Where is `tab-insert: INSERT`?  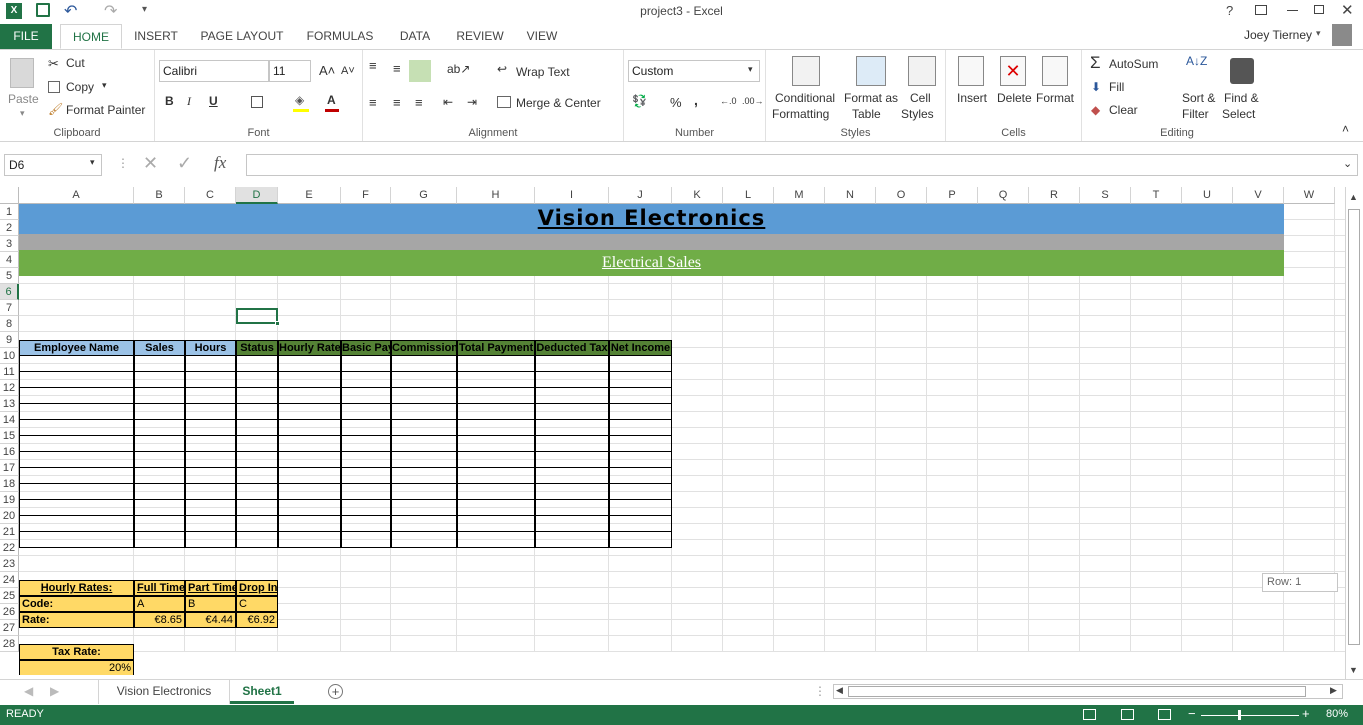 tab-insert: INSERT is located at coordinates (156, 36).